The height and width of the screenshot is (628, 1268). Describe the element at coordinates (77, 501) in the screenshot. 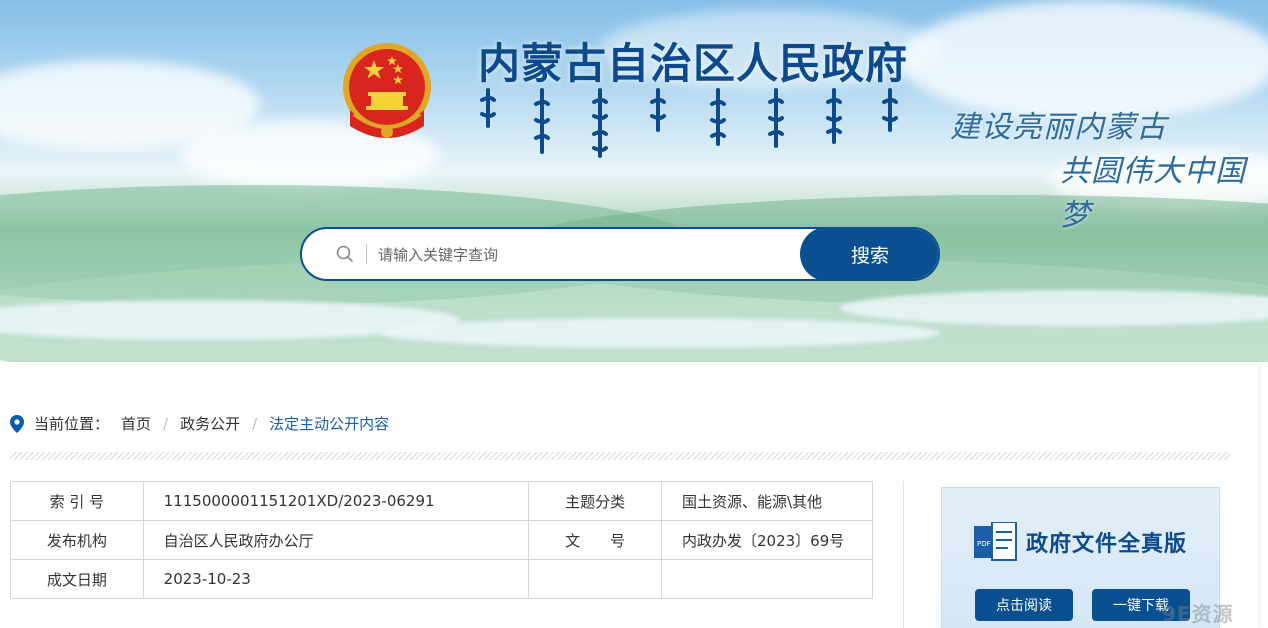

I see `meta-label: 索 引 号` at that location.